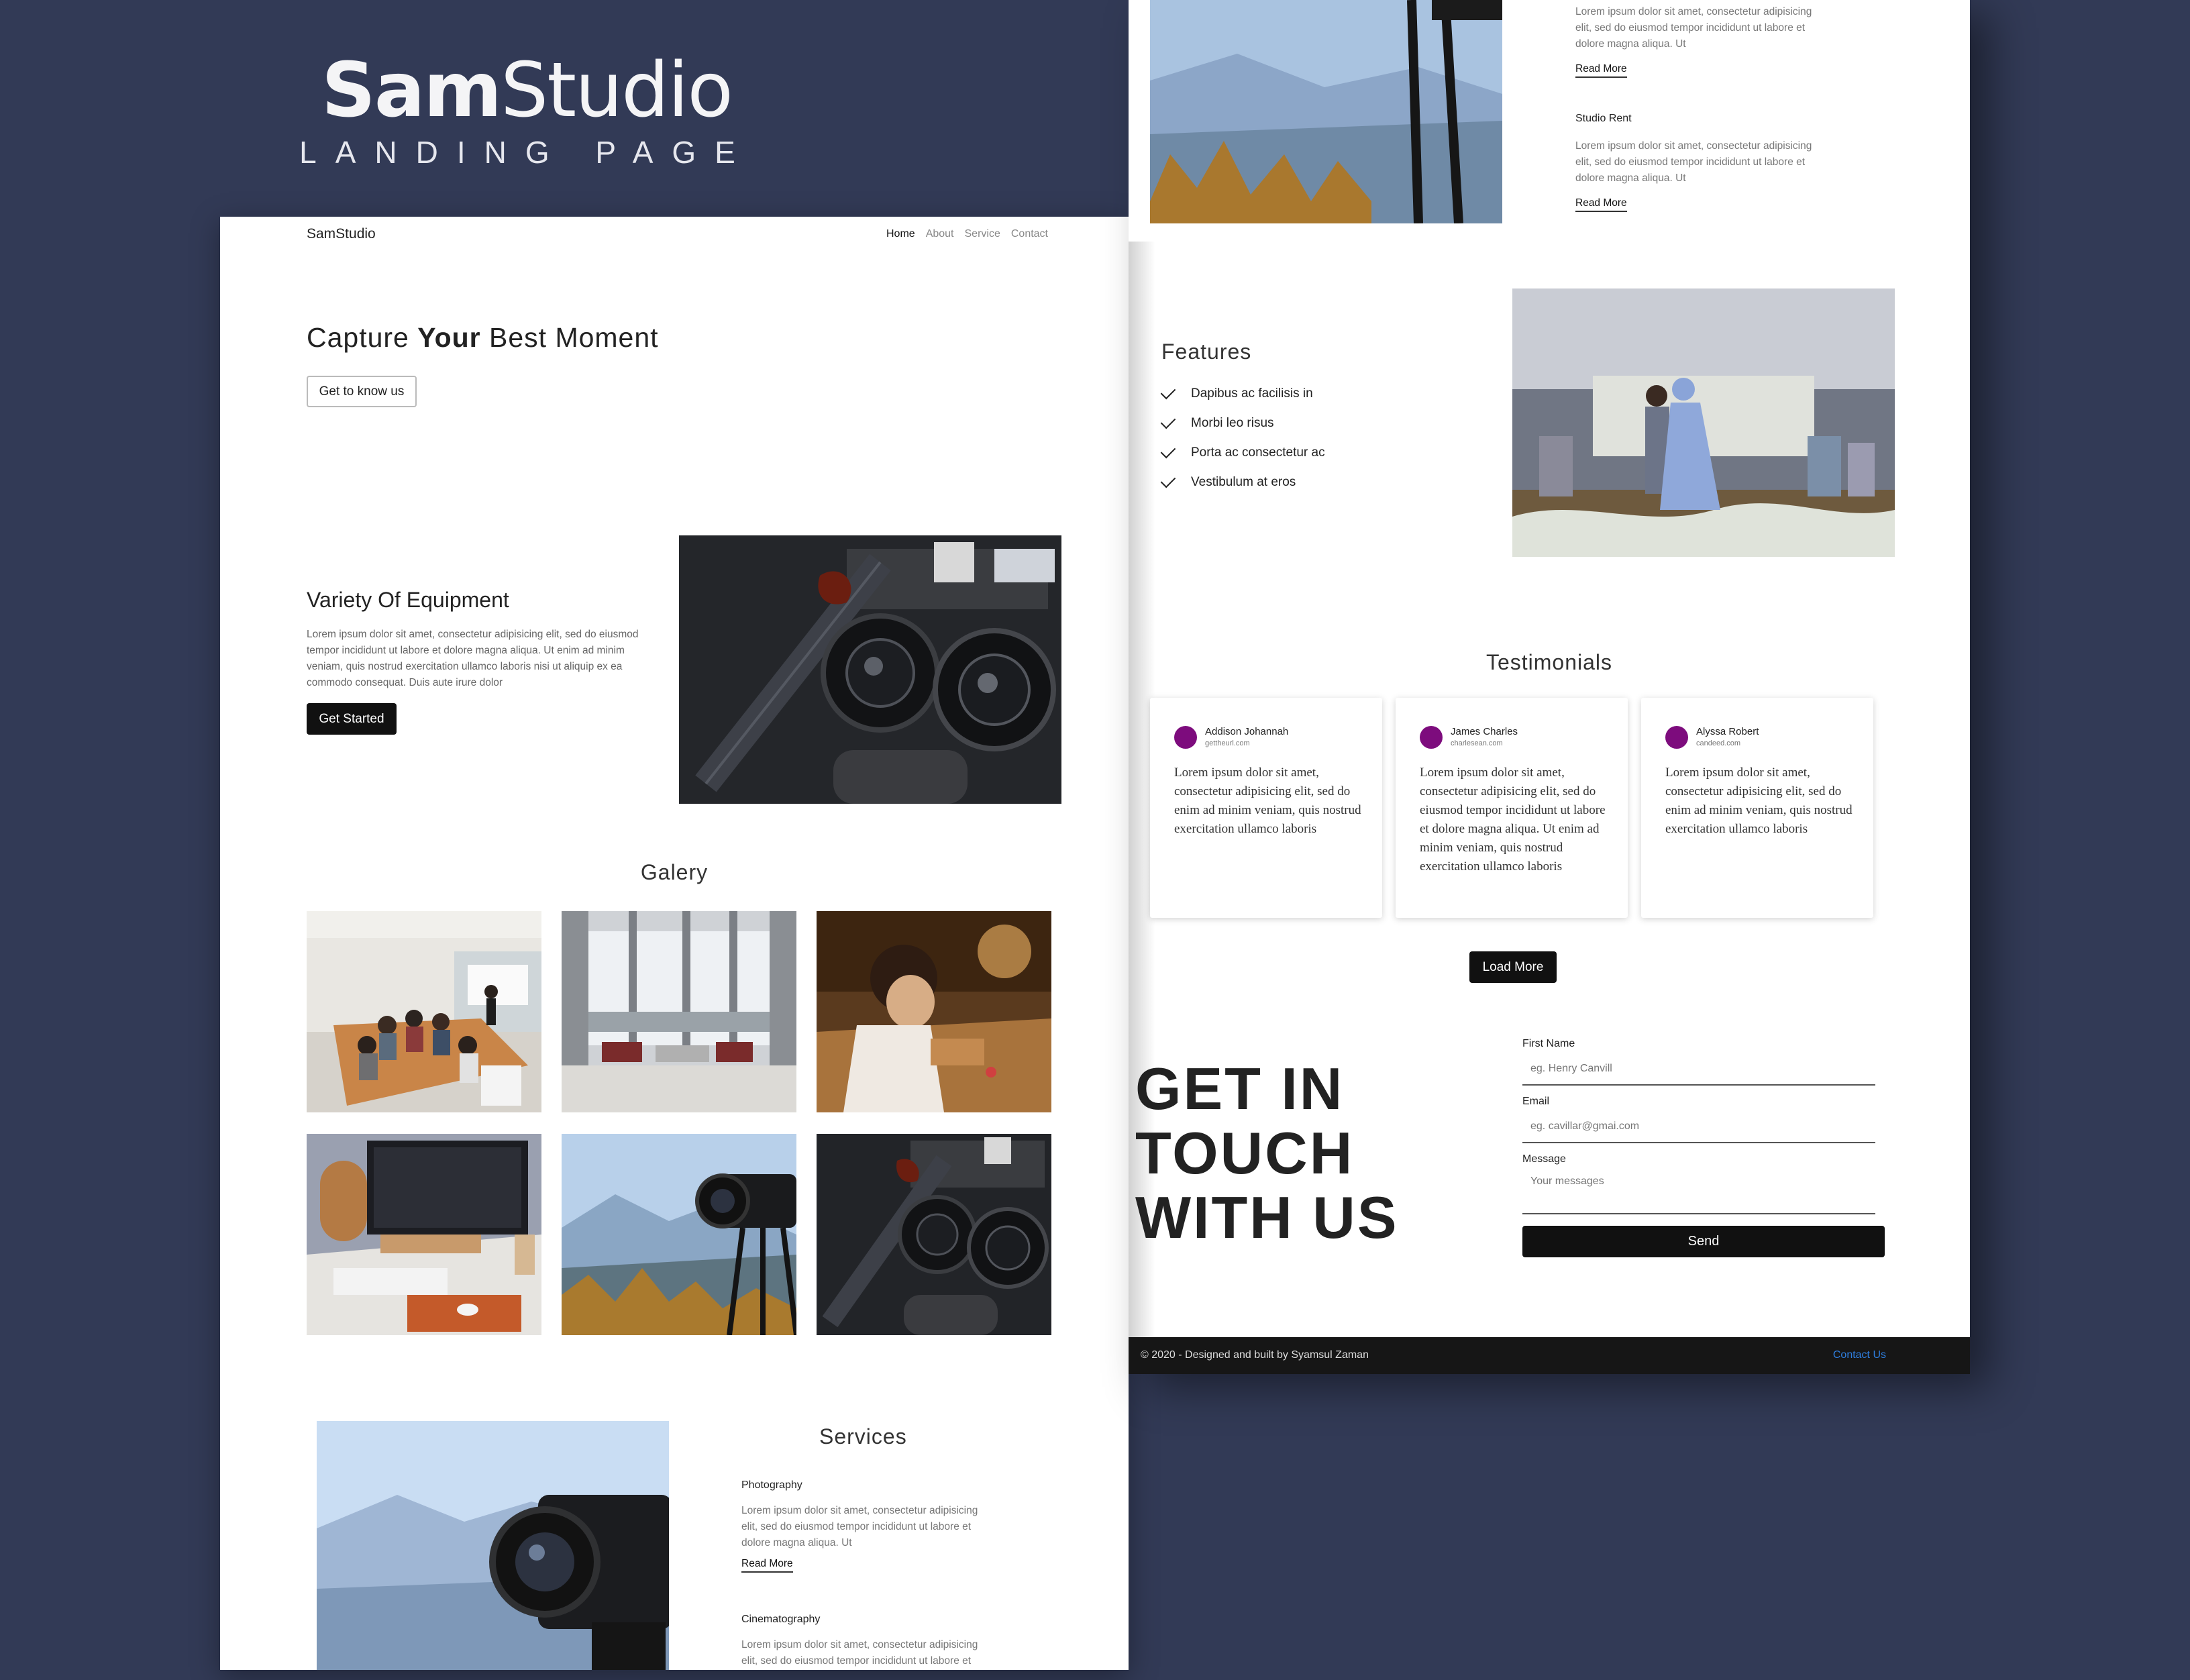  What do you see at coordinates (352, 719) in the screenshot?
I see `get-started-button: Get Started` at bounding box center [352, 719].